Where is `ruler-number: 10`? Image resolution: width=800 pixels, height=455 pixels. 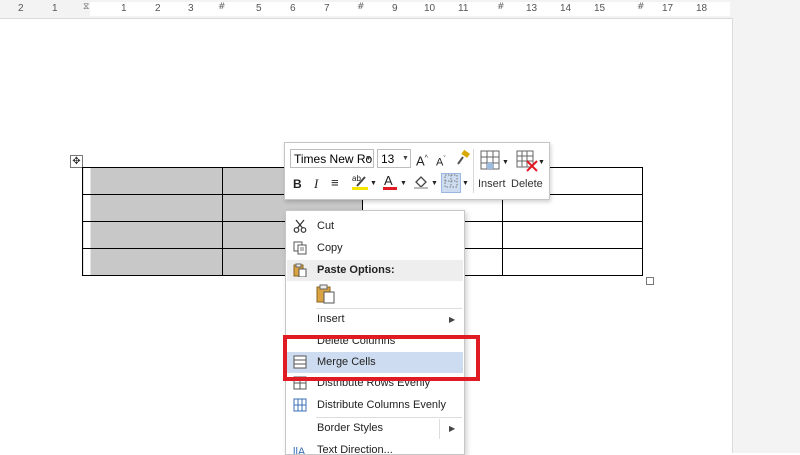
ruler-number: 10 is located at coordinates (430, 8).